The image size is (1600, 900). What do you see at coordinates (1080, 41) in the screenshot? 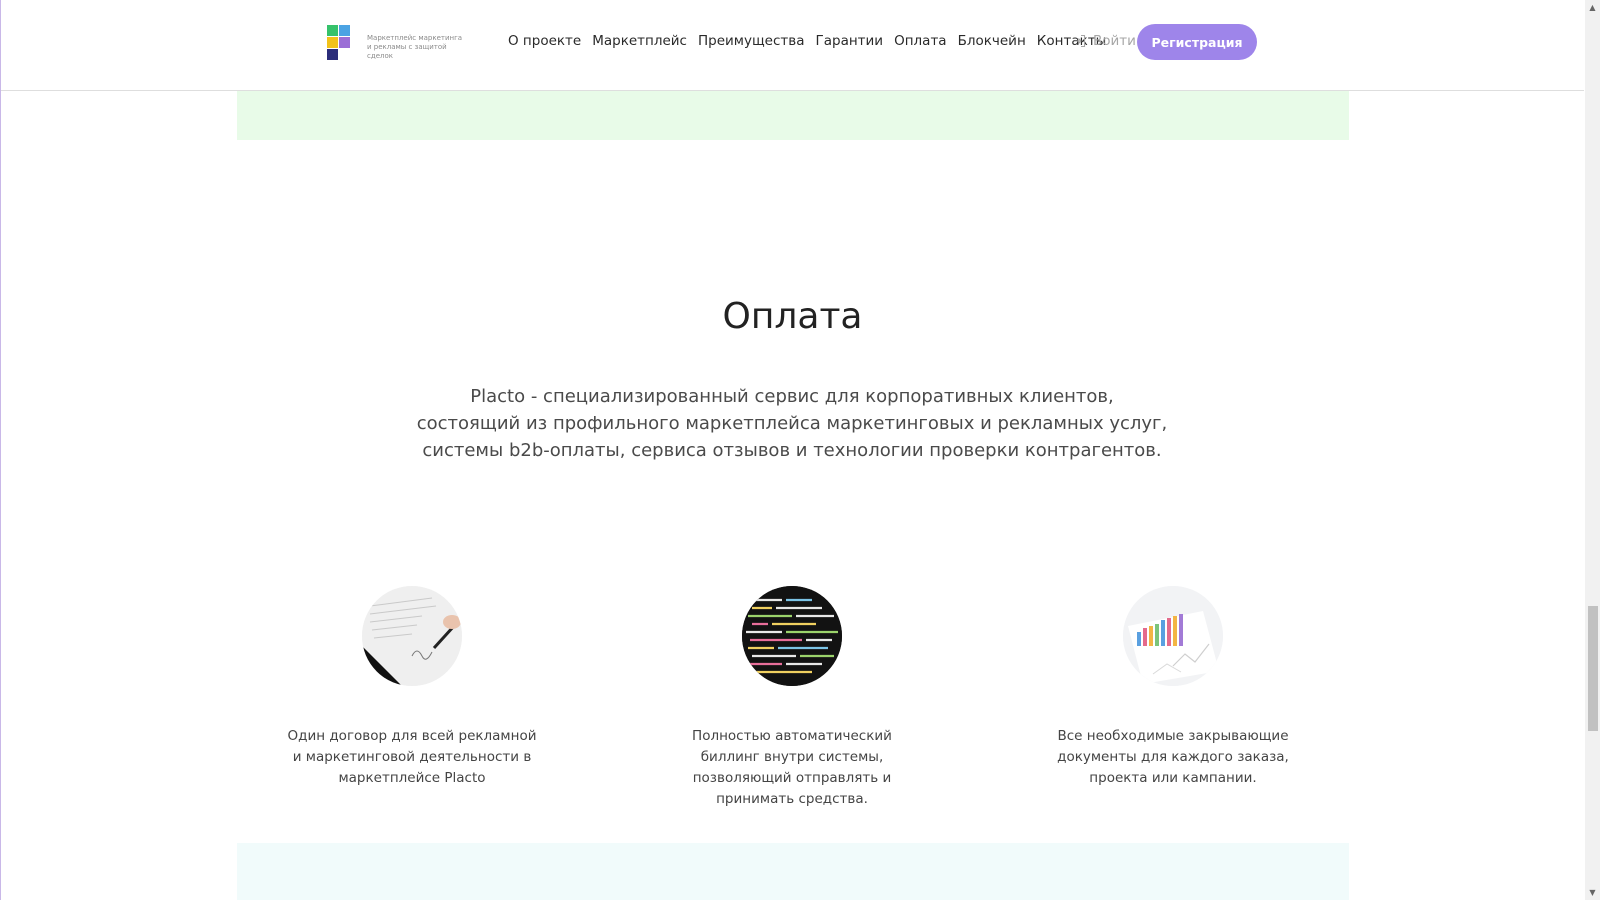
I see `login-icon` at bounding box center [1080, 41].